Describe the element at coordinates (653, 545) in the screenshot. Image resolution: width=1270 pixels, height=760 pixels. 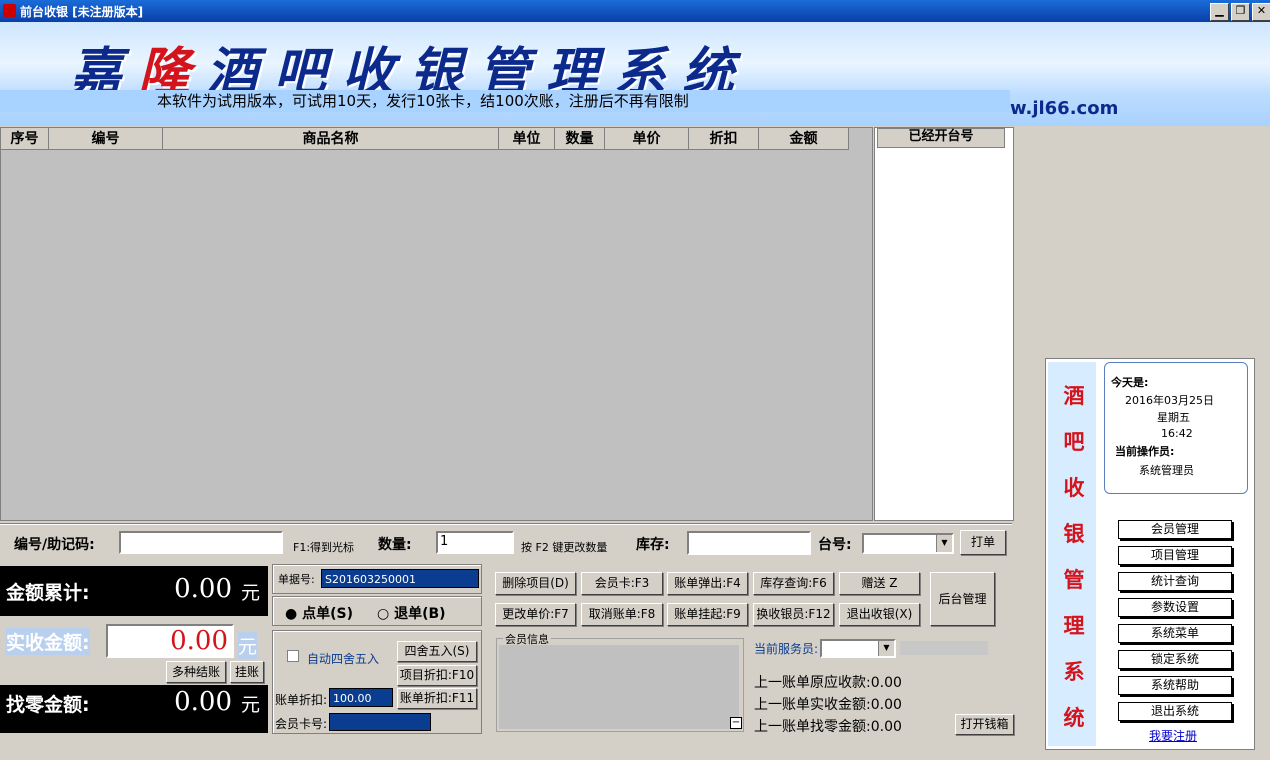
I see `stock-label: 库存:` at that location.